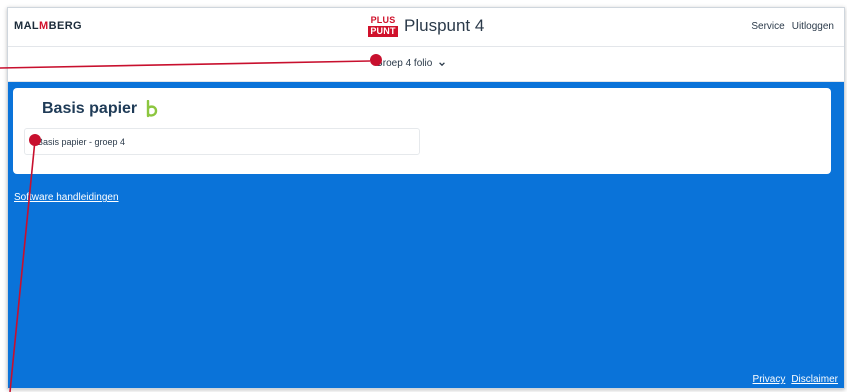  I want to click on product-header: PLUS PUNT Pluspunt 4, so click(426, 26).